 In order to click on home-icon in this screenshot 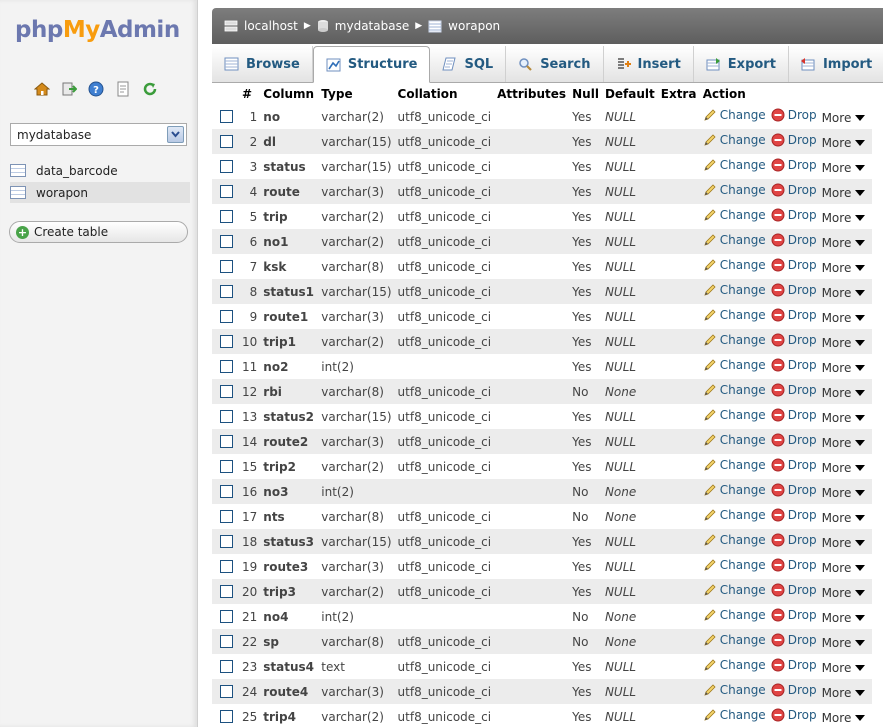, I will do `click(41, 88)`.